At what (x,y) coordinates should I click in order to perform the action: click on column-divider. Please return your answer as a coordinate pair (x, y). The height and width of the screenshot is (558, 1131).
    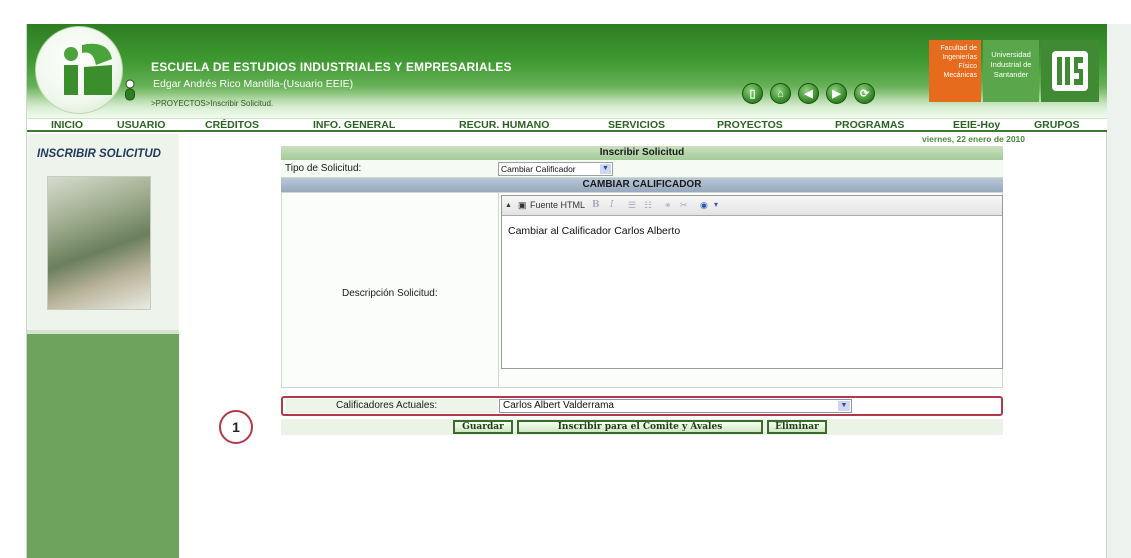
    Looking at the image, I should click on (498, 290).